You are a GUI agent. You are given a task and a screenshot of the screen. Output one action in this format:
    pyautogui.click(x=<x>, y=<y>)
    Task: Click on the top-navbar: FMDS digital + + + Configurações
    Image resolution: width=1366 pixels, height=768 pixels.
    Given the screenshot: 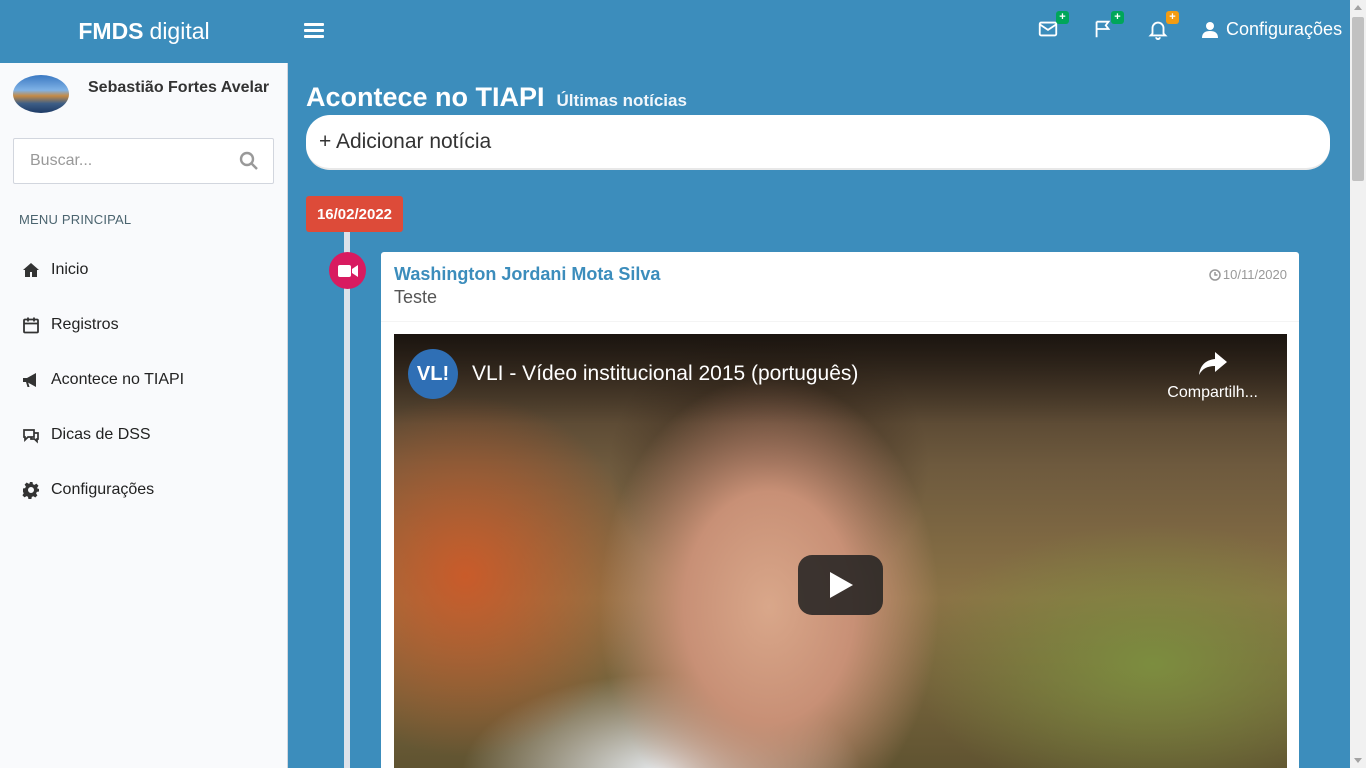 What is the action you would take?
    pyautogui.click(x=675, y=31)
    